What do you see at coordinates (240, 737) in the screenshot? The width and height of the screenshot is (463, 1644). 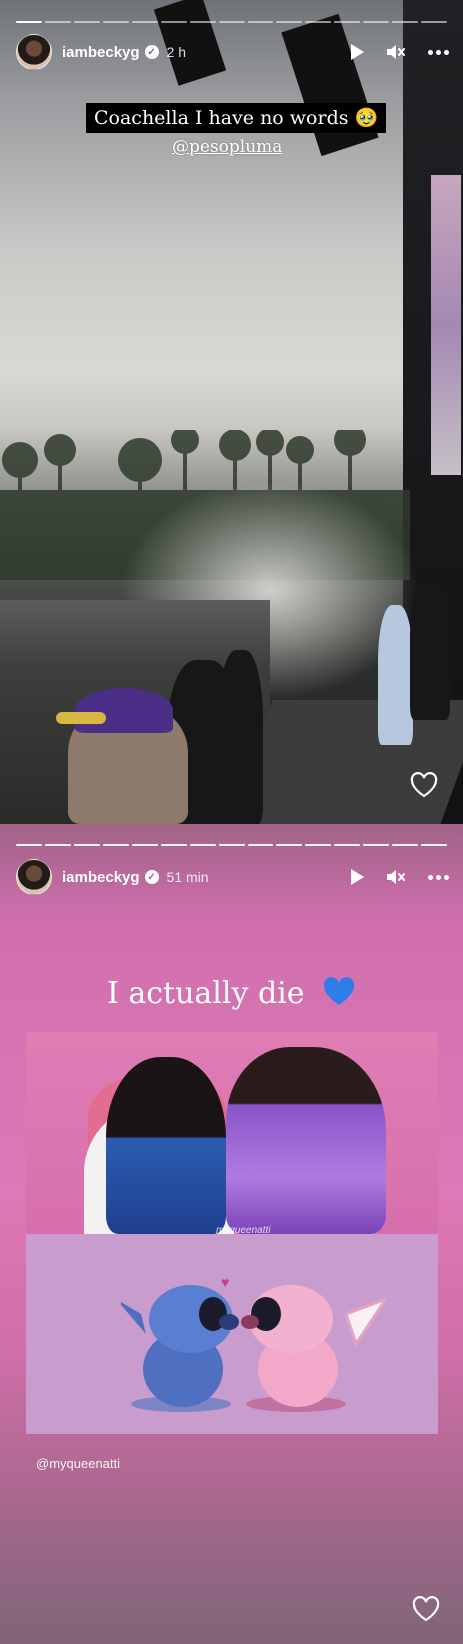 I see `crew-person` at bounding box center [240, 737].